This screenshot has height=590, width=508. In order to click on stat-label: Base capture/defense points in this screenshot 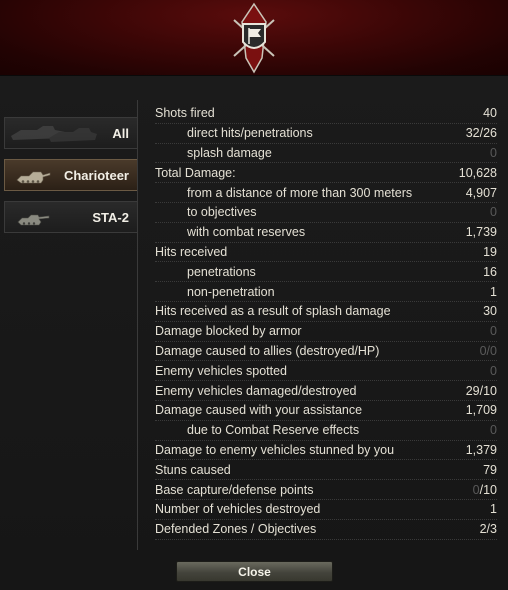, I will do `click(234, 489)`.